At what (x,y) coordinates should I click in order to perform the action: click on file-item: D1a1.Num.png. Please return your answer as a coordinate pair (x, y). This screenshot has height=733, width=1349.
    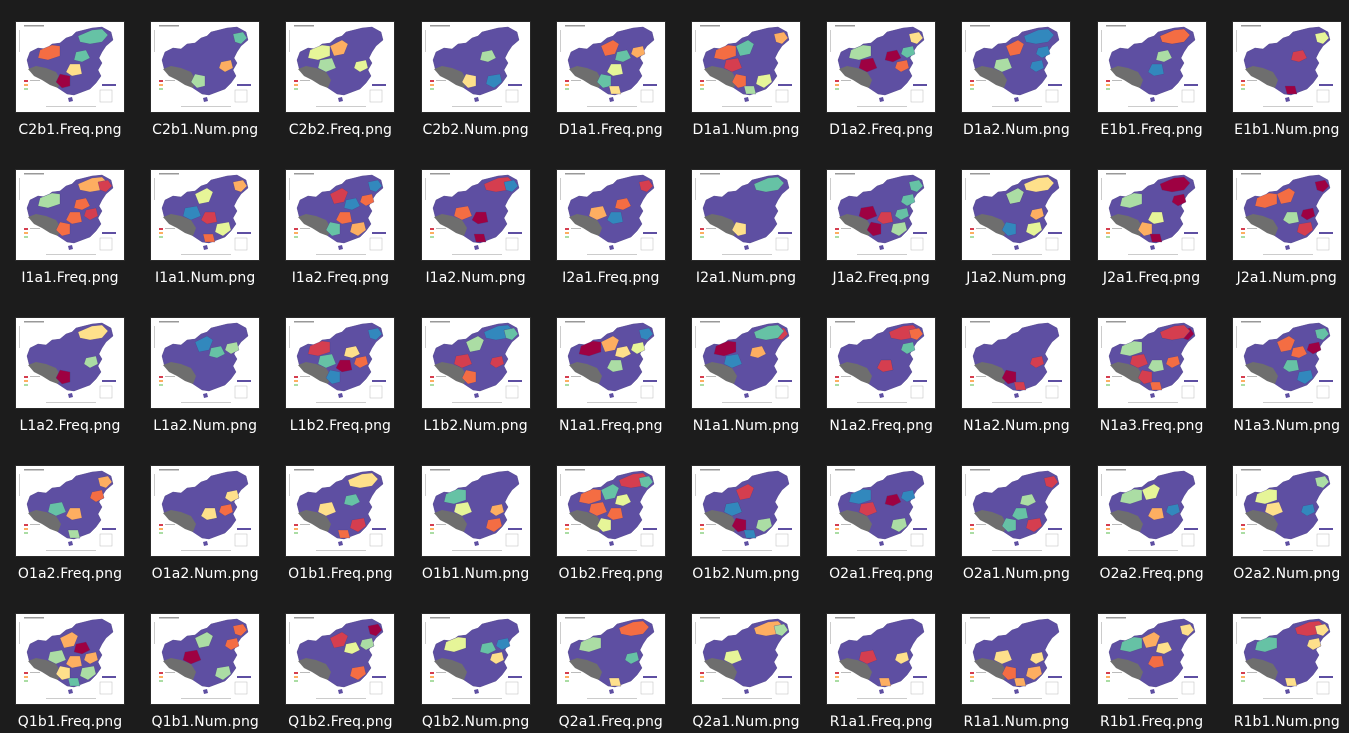
    Looking at the image, I should click on (746, 70).